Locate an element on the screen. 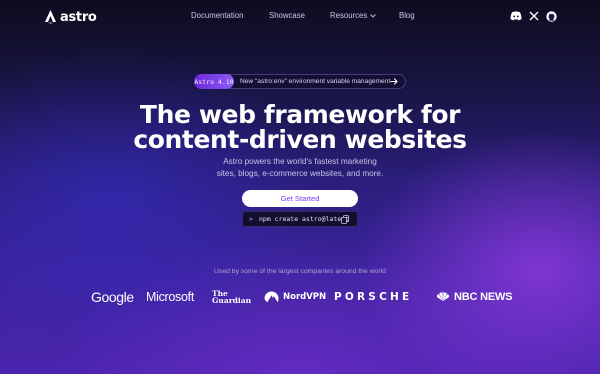  porsche-logo: PORSCHE is located at coordinates (373, 297).